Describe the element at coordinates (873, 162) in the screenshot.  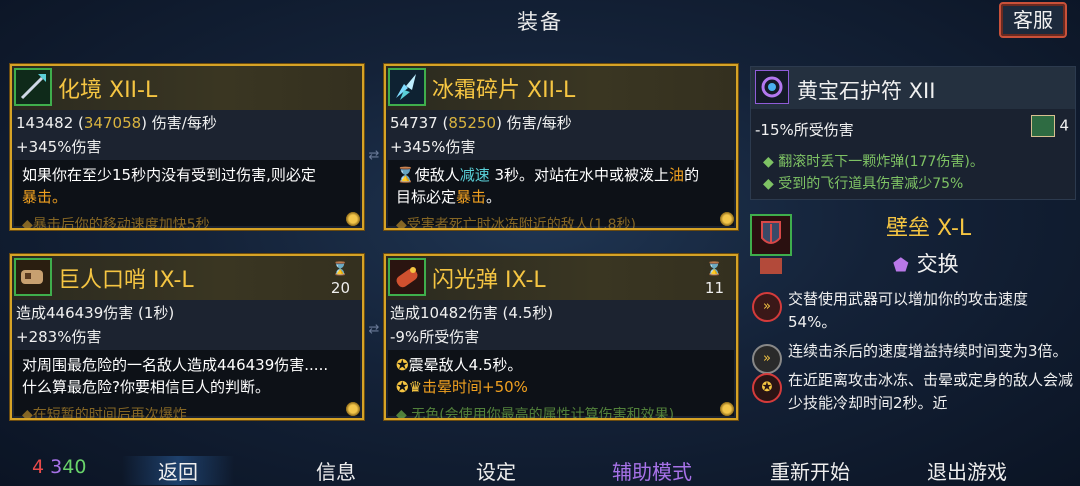
I see `amulet-effect-1: ◆ 翻滚时丢下一颗炸弹(177伤害)。` at that location.